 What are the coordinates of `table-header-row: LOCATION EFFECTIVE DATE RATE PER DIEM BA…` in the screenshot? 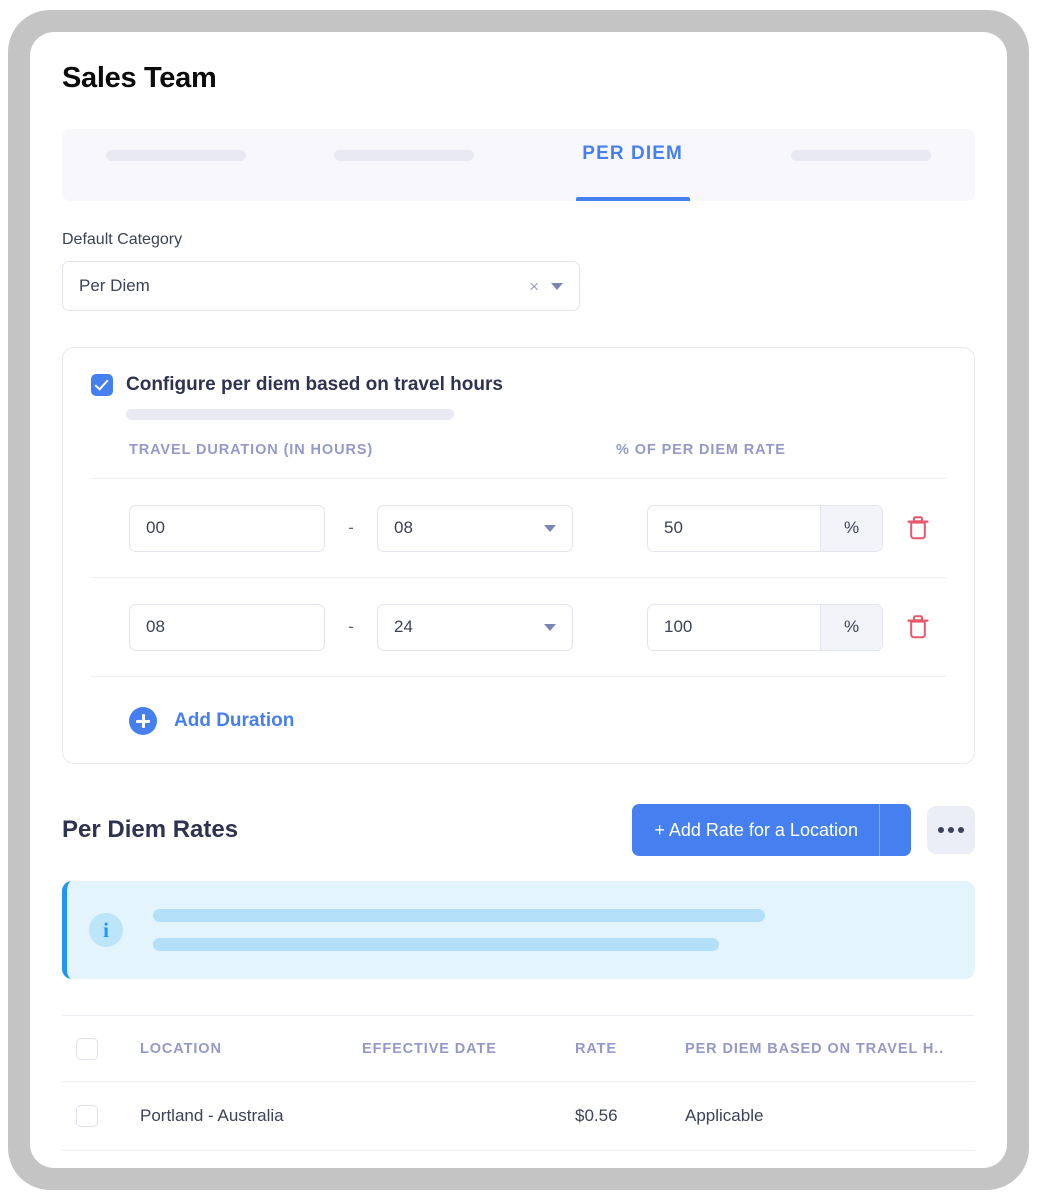 It's located at (518, 1048).